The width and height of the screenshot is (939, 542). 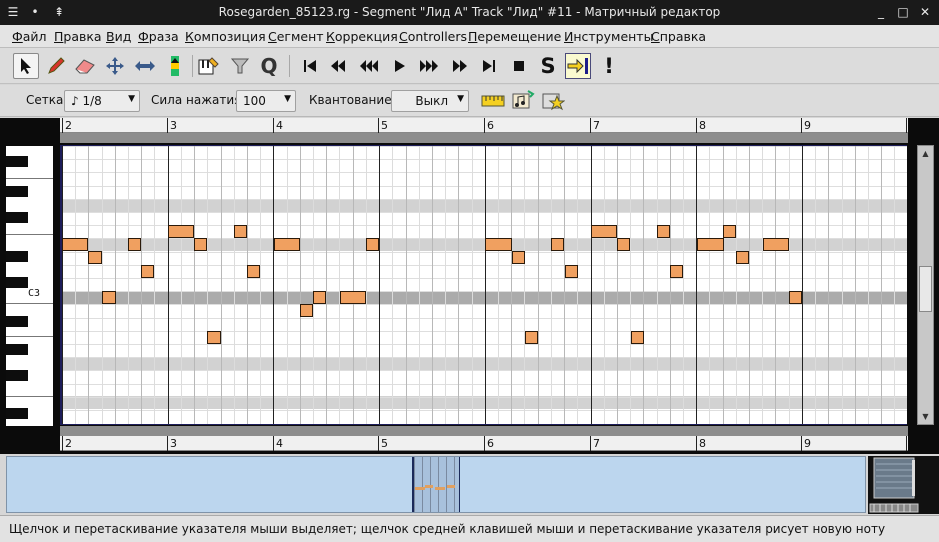 I want to click on scroll-thumb, so click(x=925, y=289).